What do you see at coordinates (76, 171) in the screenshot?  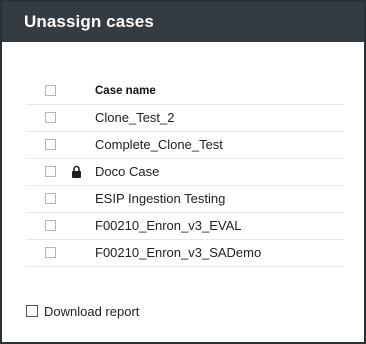 I see `lock-icon` at bounding box center [76, 171].